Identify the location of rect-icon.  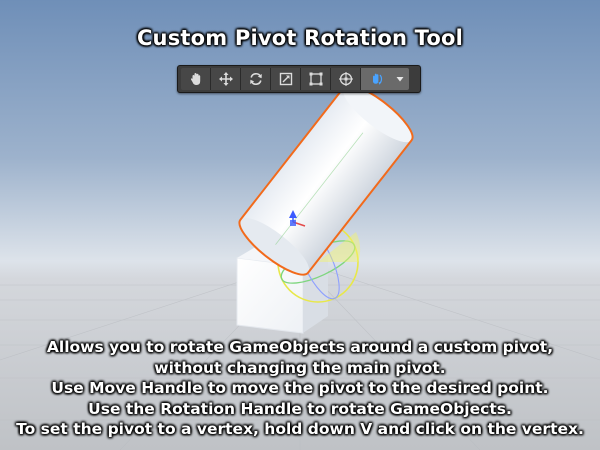
(315, 79).